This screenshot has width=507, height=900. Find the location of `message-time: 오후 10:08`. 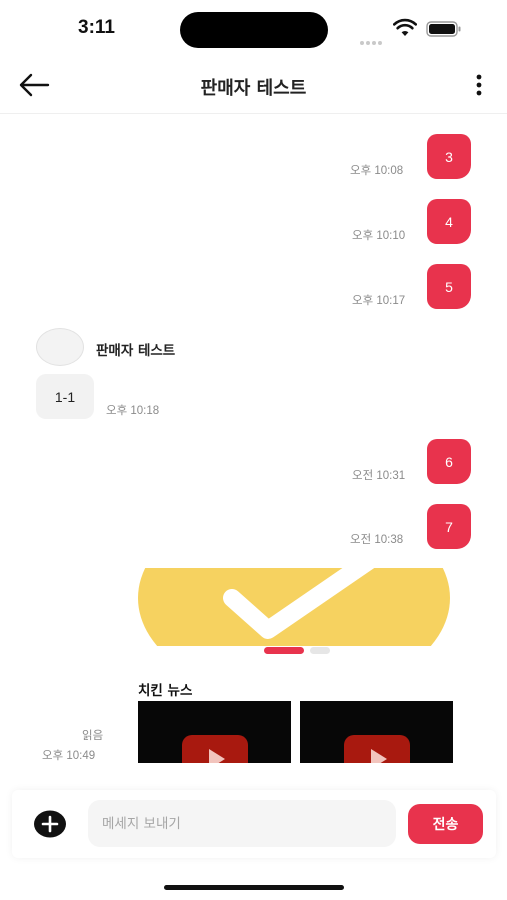

message-time: 오후 10:08 is located at coordinates (377, 171).